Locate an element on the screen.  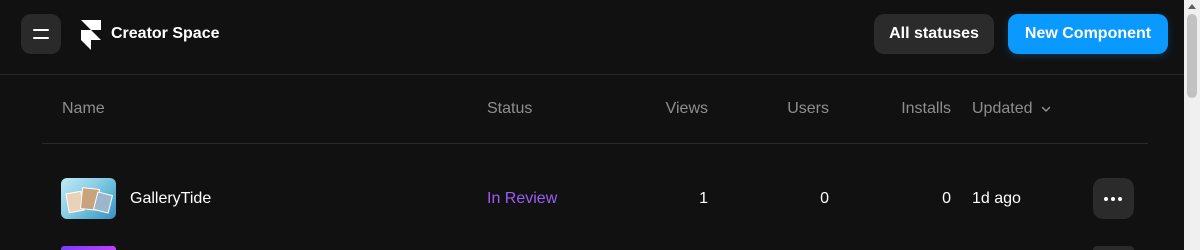
framer-logo-icon is located at coordinates (91, 35).